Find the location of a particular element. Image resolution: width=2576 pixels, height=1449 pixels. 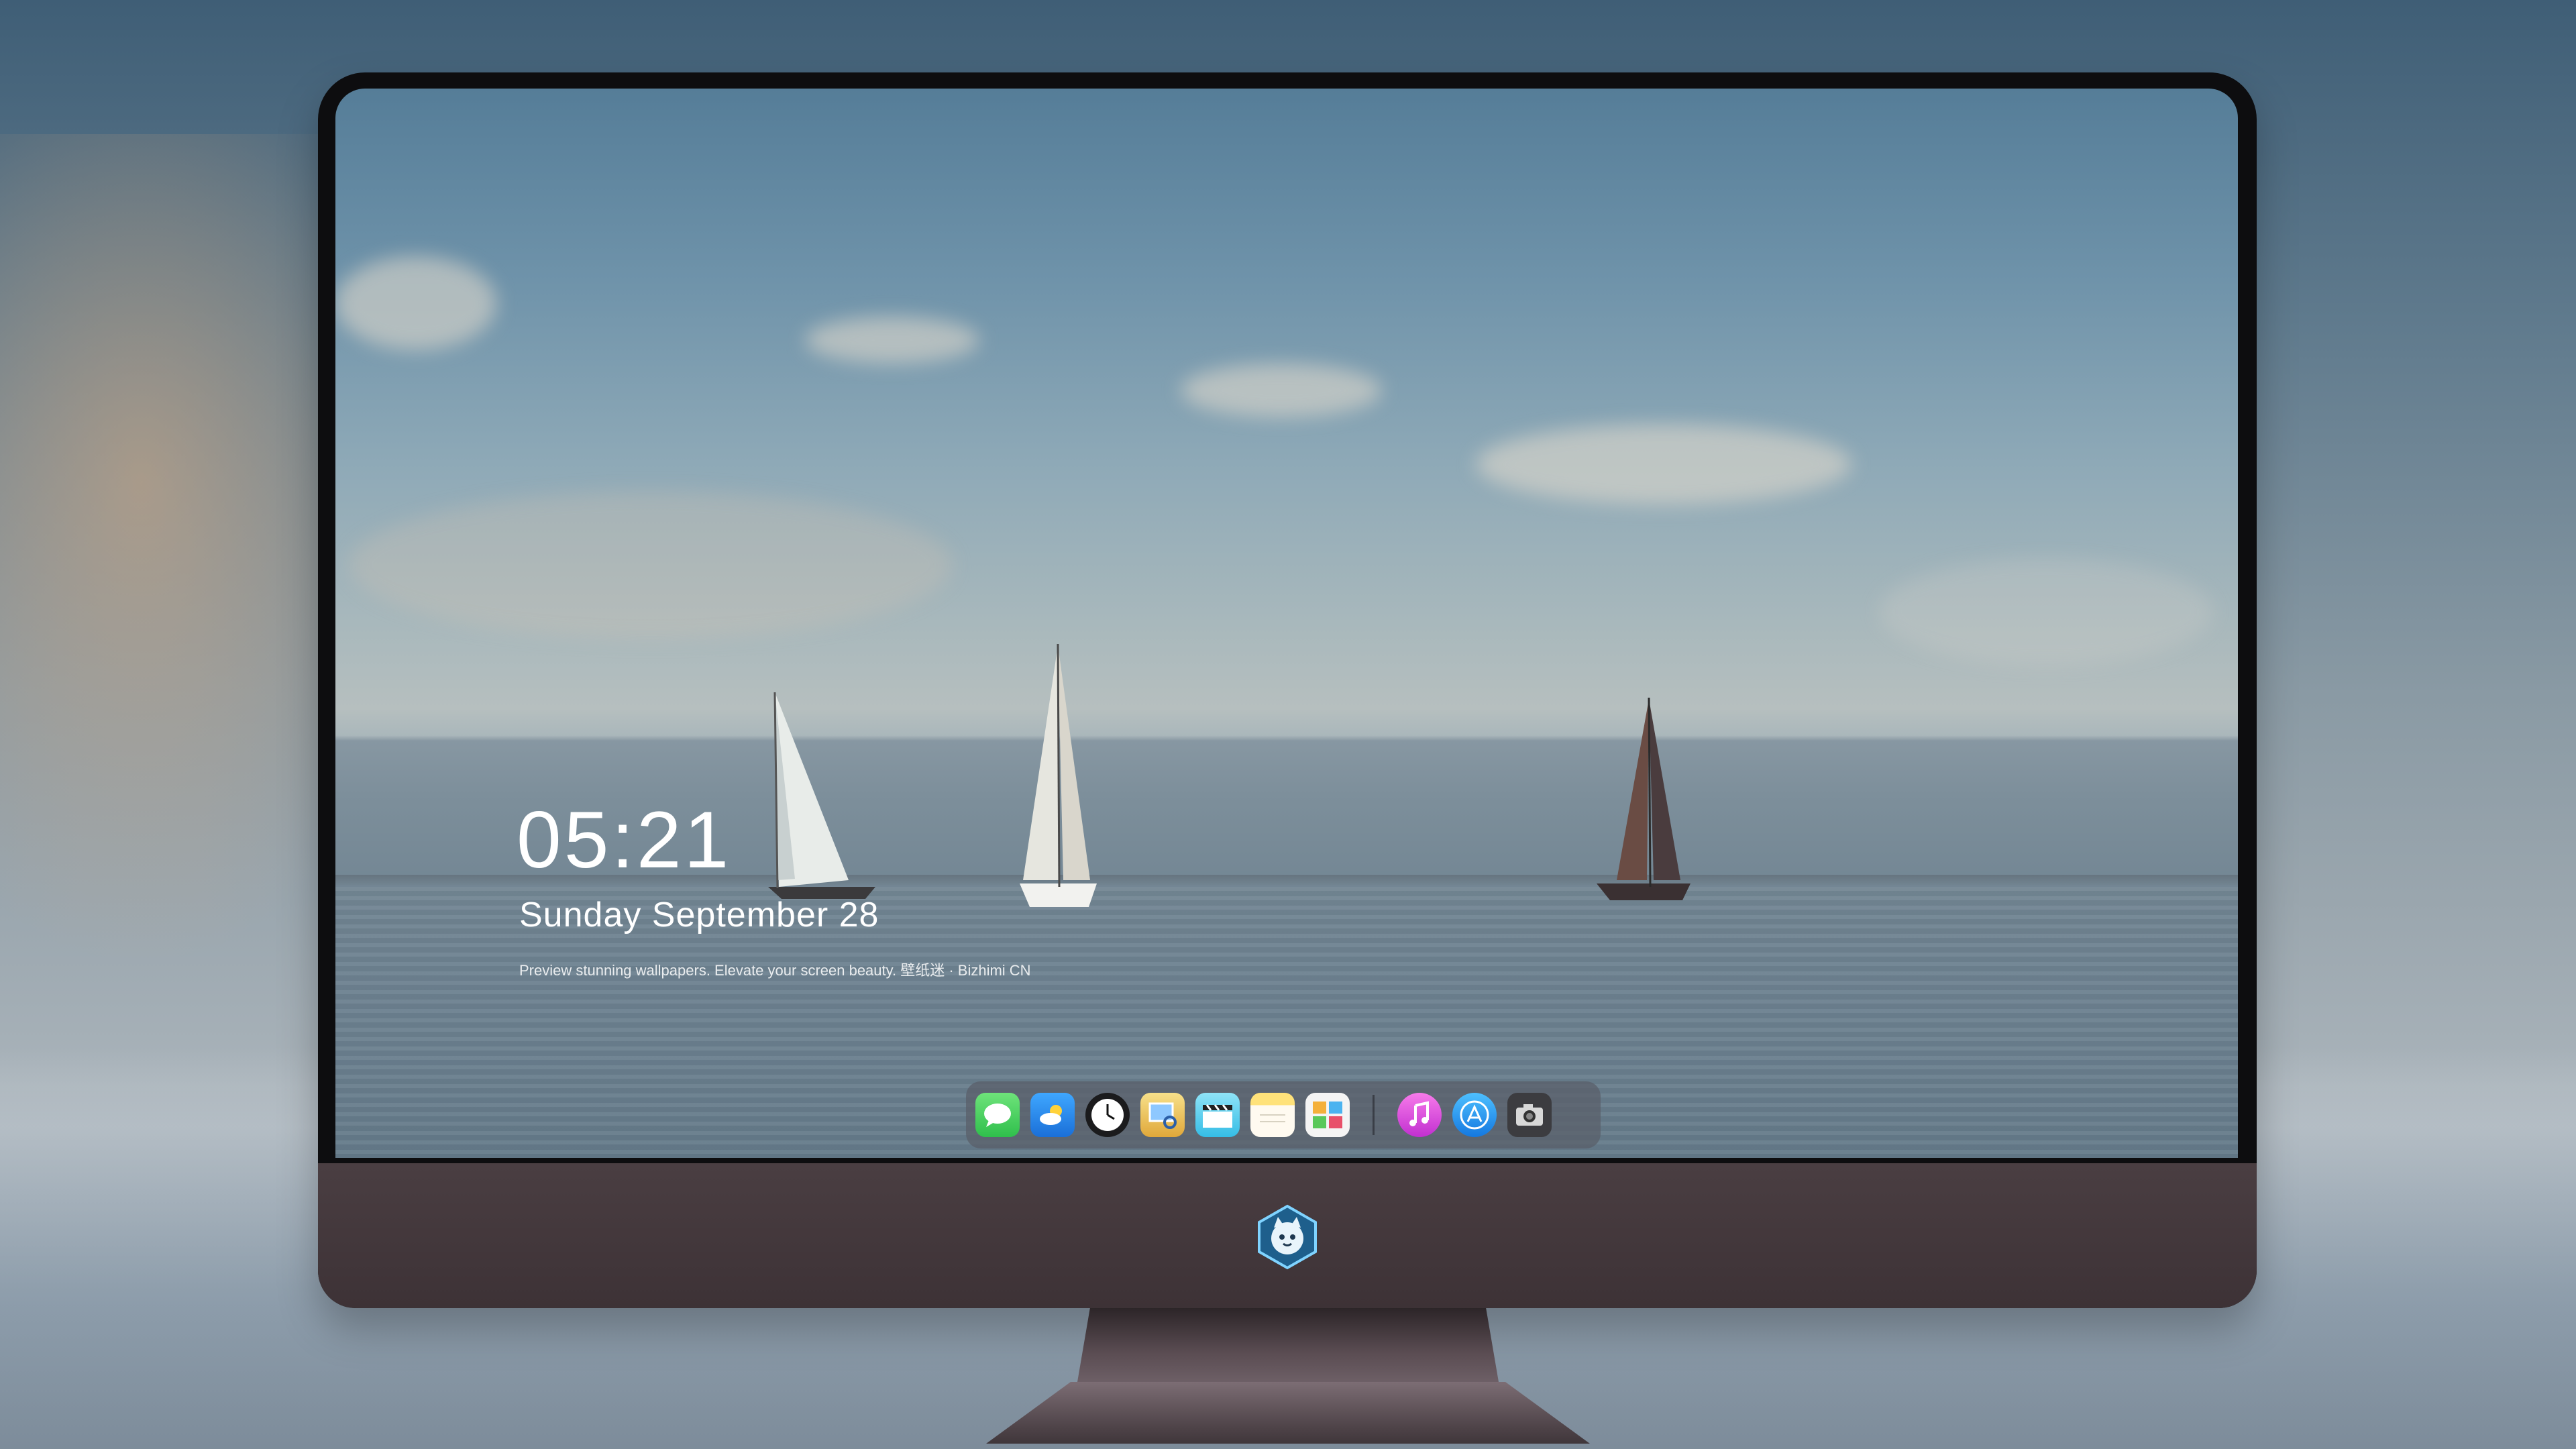

app-store-icon is located at coordinates (1474, 1115).